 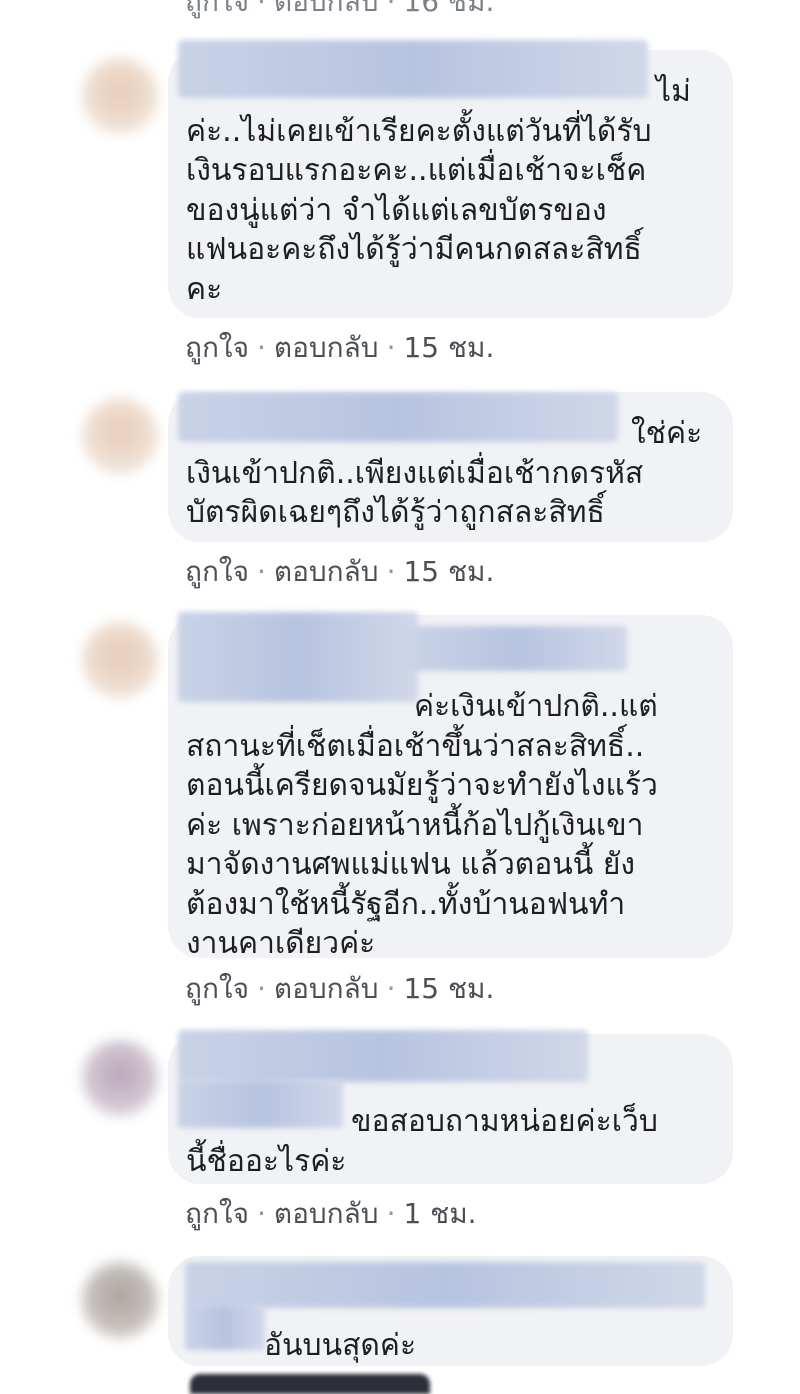 I want to click on timestamp: 16 ชม., so click(x=449, y=9).